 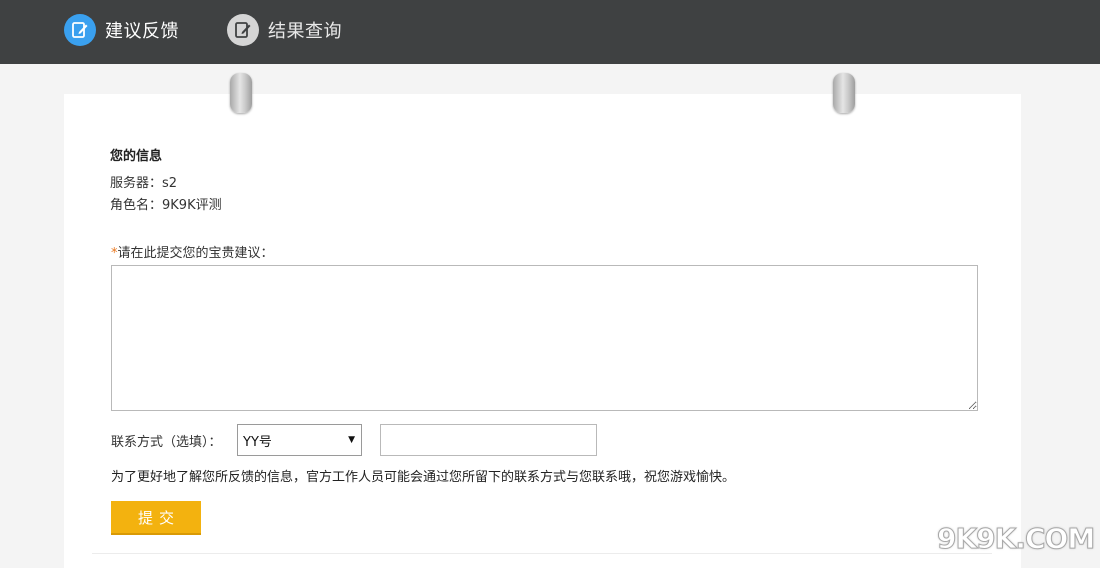 I want to click on tab-result-query: 结果查询, so click(x=284, y=30).